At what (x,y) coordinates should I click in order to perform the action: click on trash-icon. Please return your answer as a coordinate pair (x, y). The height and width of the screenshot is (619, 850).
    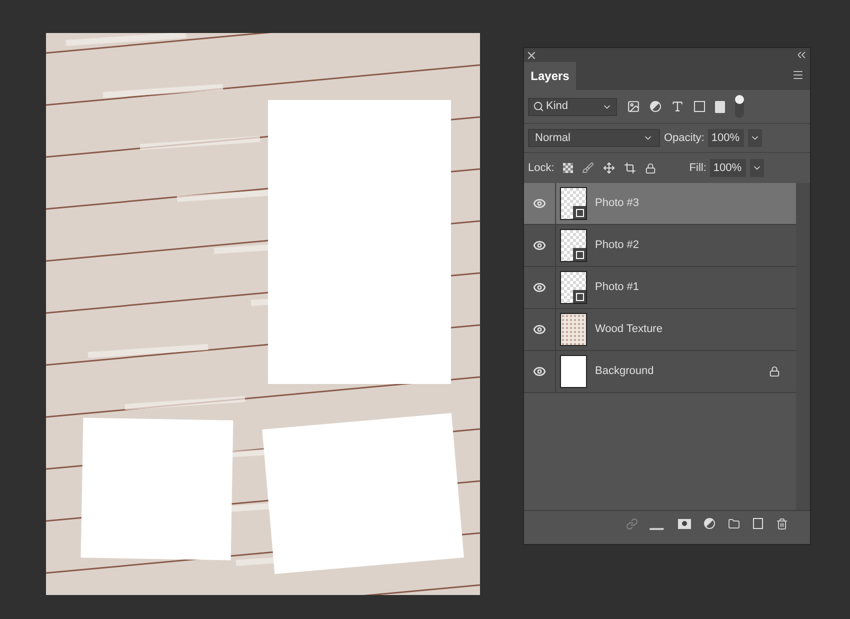
    Looking at the image, I should click on (782, 524).